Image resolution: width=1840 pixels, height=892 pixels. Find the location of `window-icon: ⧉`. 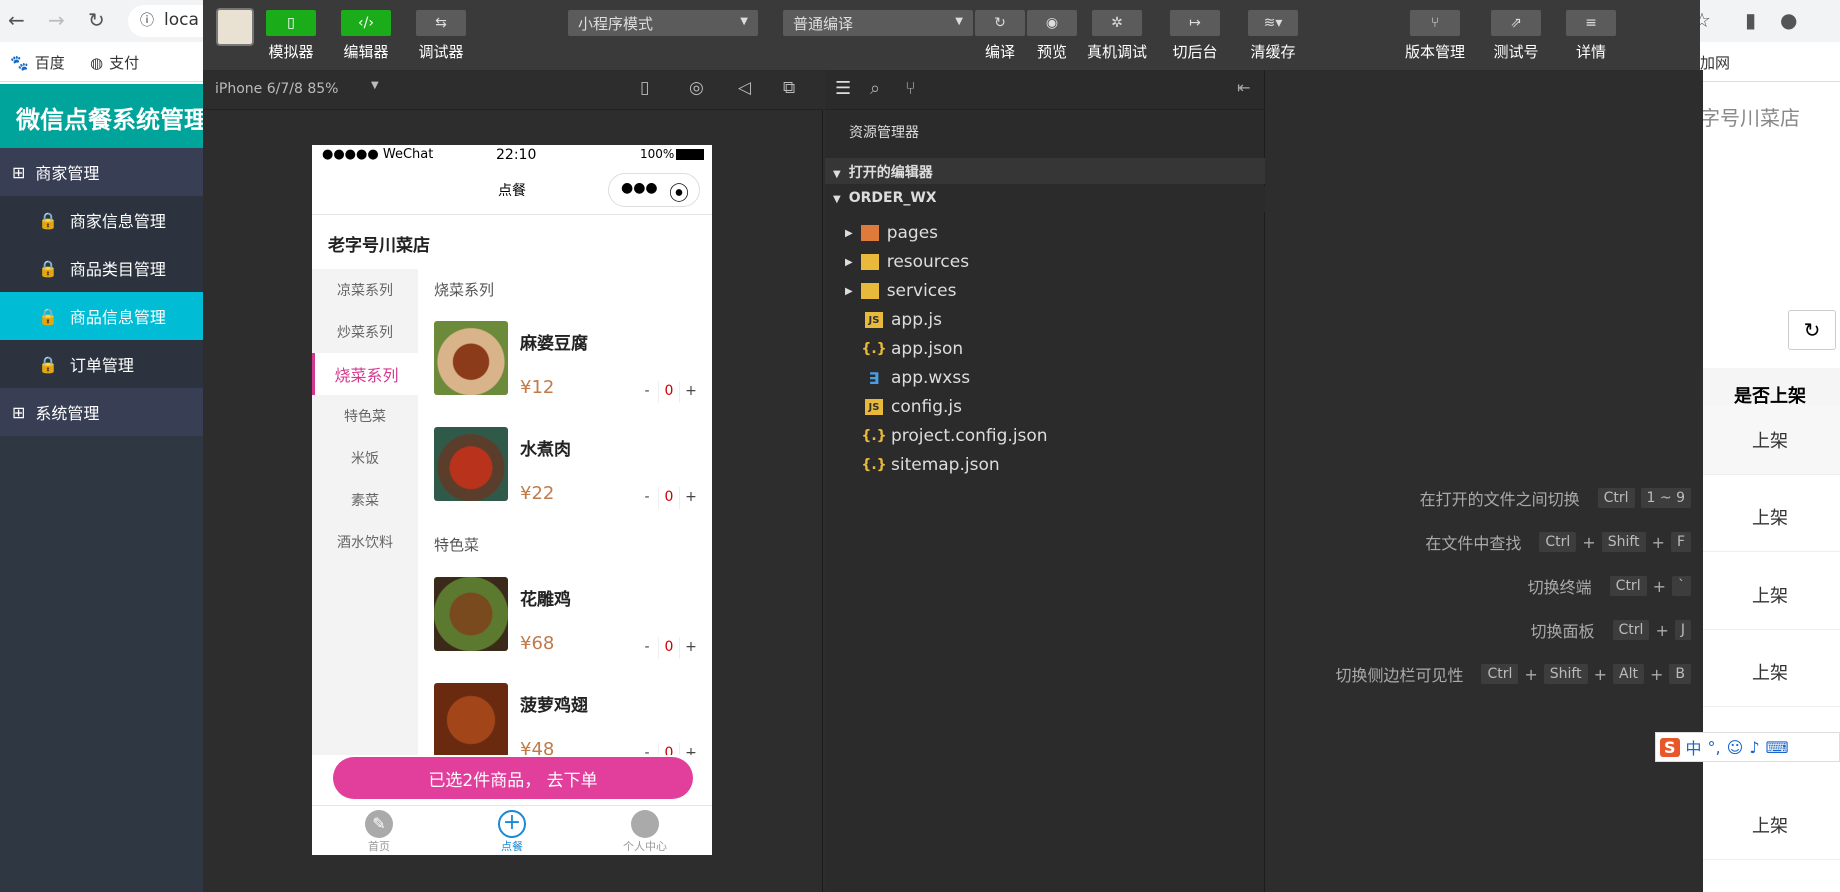

window-icon: ⧉ is located at coordinates (789, 88).